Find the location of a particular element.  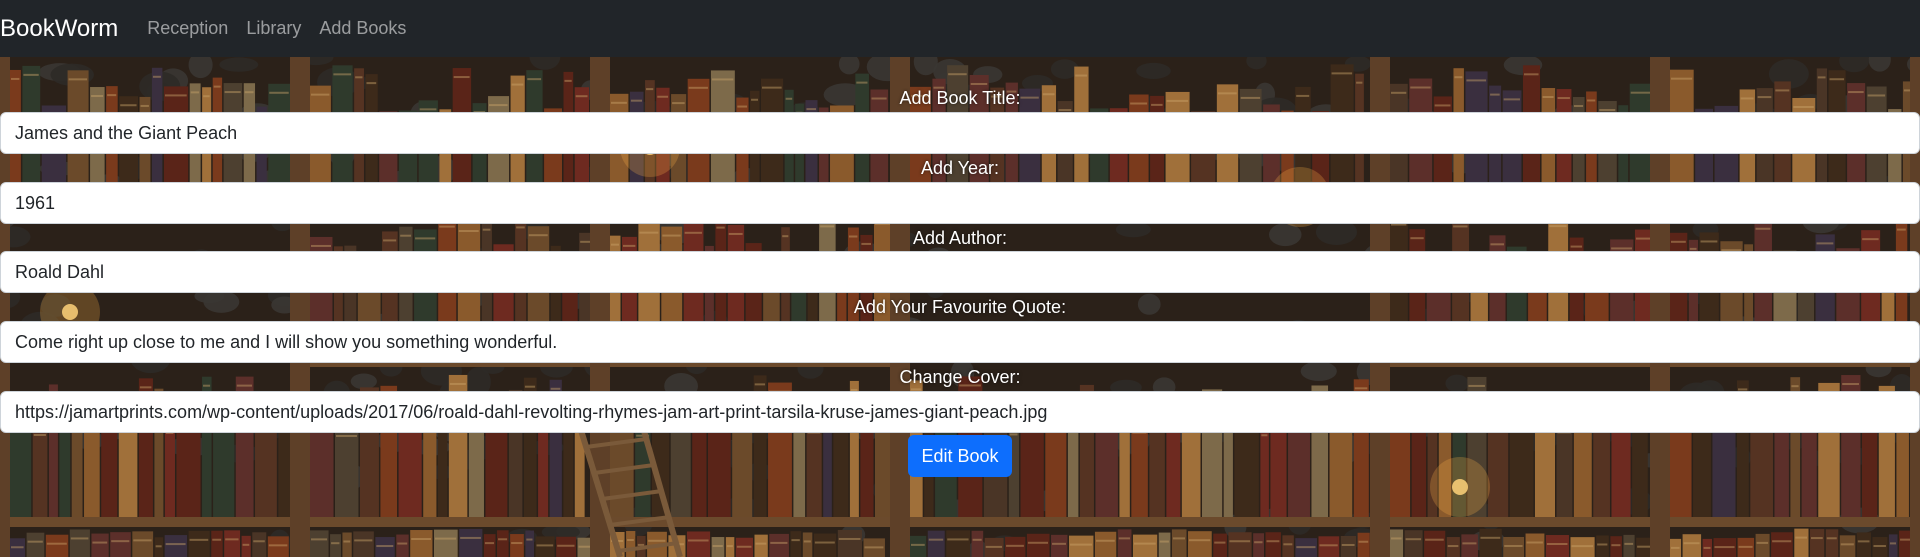

favourite-quote-input is located at coordinates (960, 342).